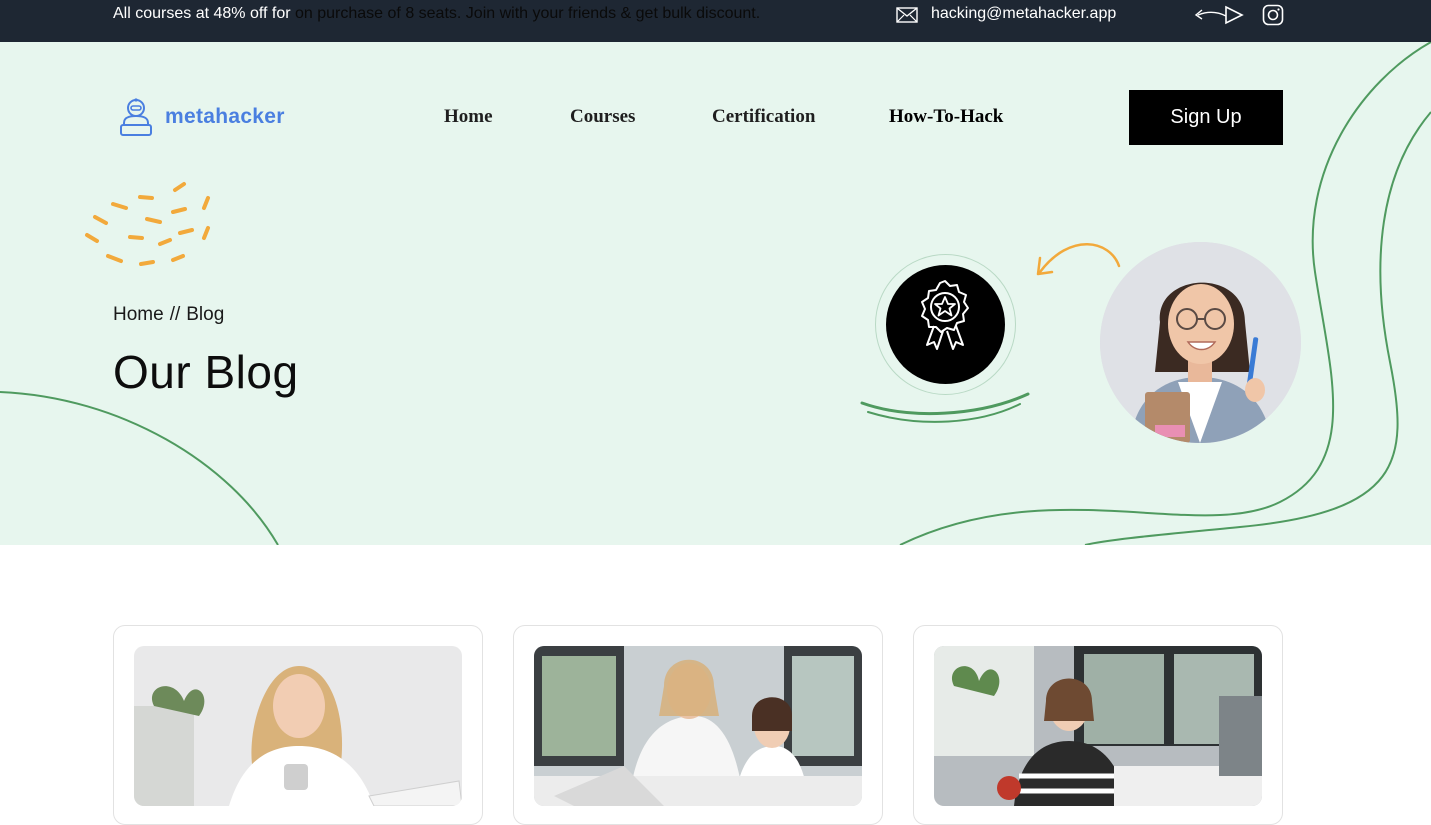 The image size is (1431, 825). What do you see at coordinates (147, 224) in the screenshot?
I see `orange-dashes` at bounding box center [147, 224].